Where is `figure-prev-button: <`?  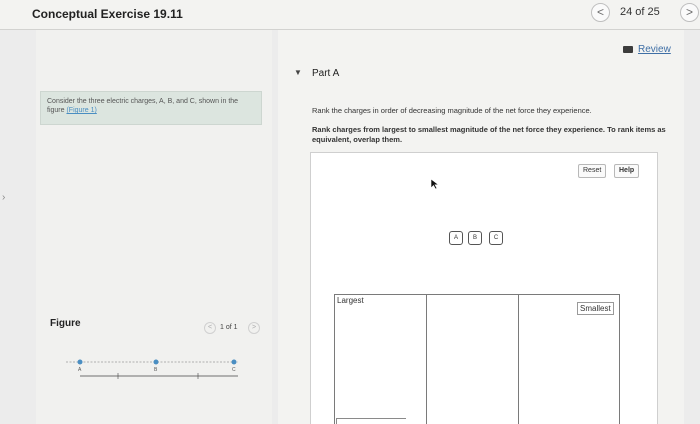 figure-prev-button: < is located at coordinates (210, 328).